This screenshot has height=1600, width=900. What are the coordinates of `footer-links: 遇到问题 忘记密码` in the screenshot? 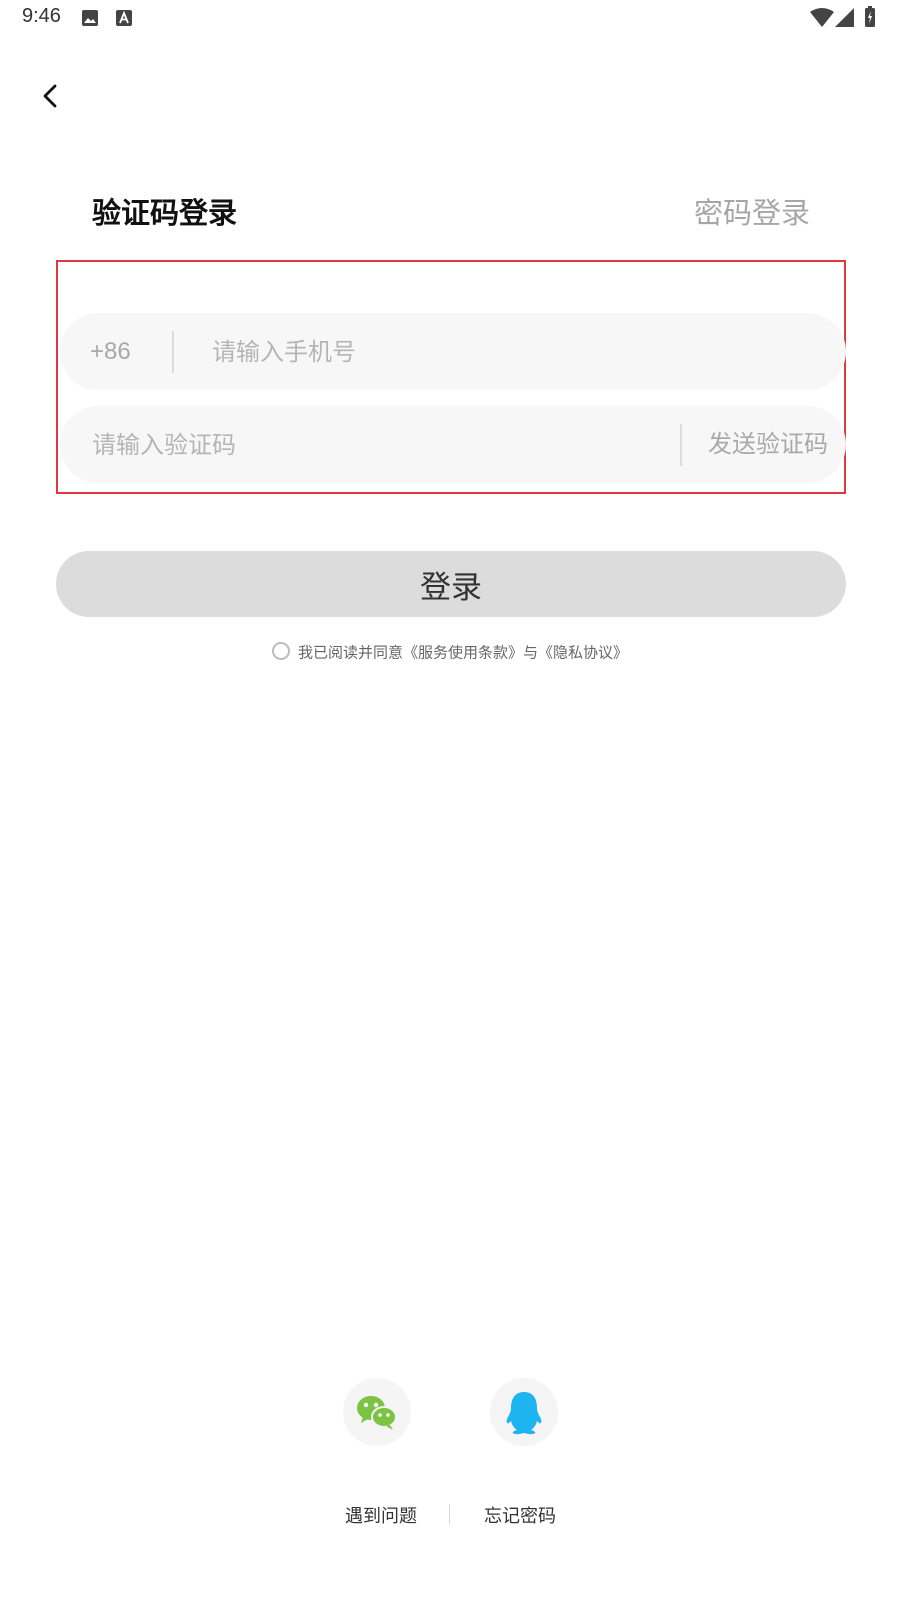 It's located at (450, 1516).